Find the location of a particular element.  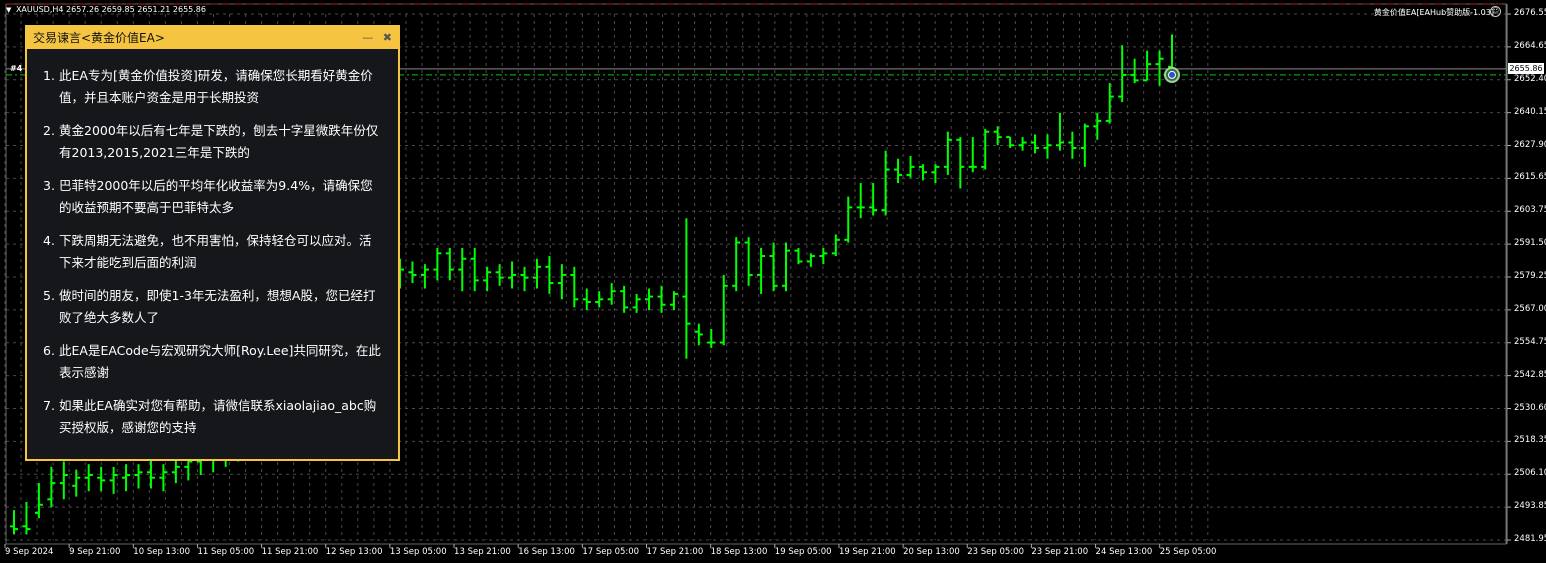

advice-text: 做时间的朋友，即使1-3年无法盈利，想想A股，您已经打败了绝大多数人了 is located at coordinates (217, 306).